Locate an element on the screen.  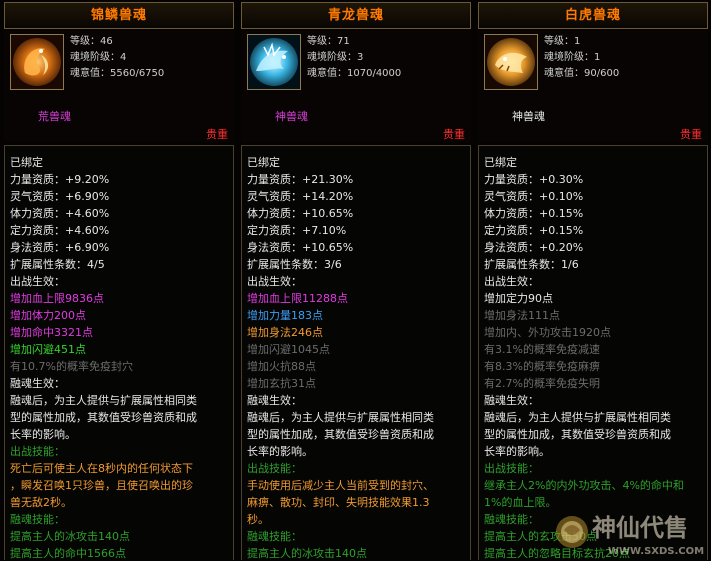
soul-value-text: 魂意值：1070/4000 is located at coordinates (354, 73).